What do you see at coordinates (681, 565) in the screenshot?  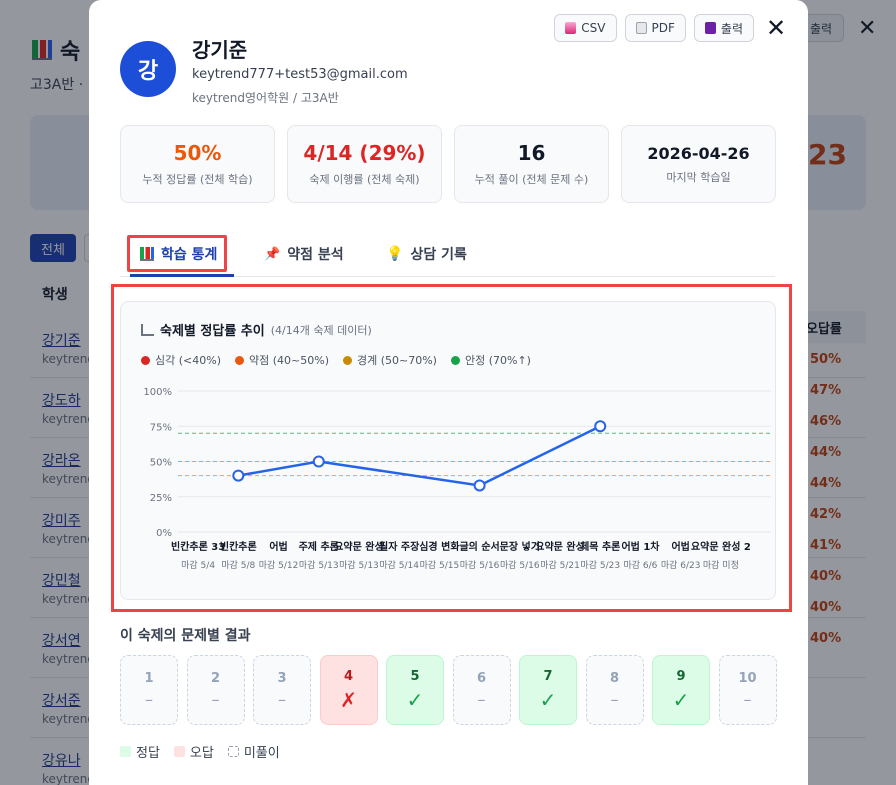 I see `x-tick-date: 마감 6/23` at bounding box center [681, 565].